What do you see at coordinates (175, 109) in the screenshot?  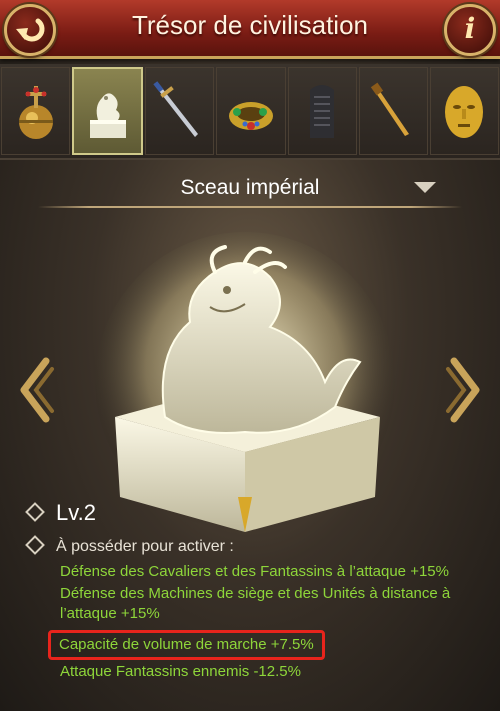 I see `sword-icon` at bounding box center [175, 109].